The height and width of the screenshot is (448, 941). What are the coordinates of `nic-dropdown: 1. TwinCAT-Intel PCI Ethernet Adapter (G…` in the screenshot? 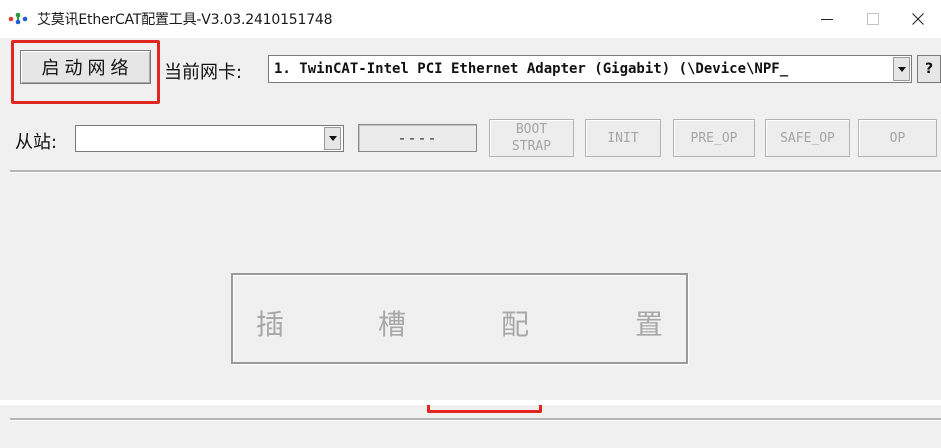 It's located at (590, 69).